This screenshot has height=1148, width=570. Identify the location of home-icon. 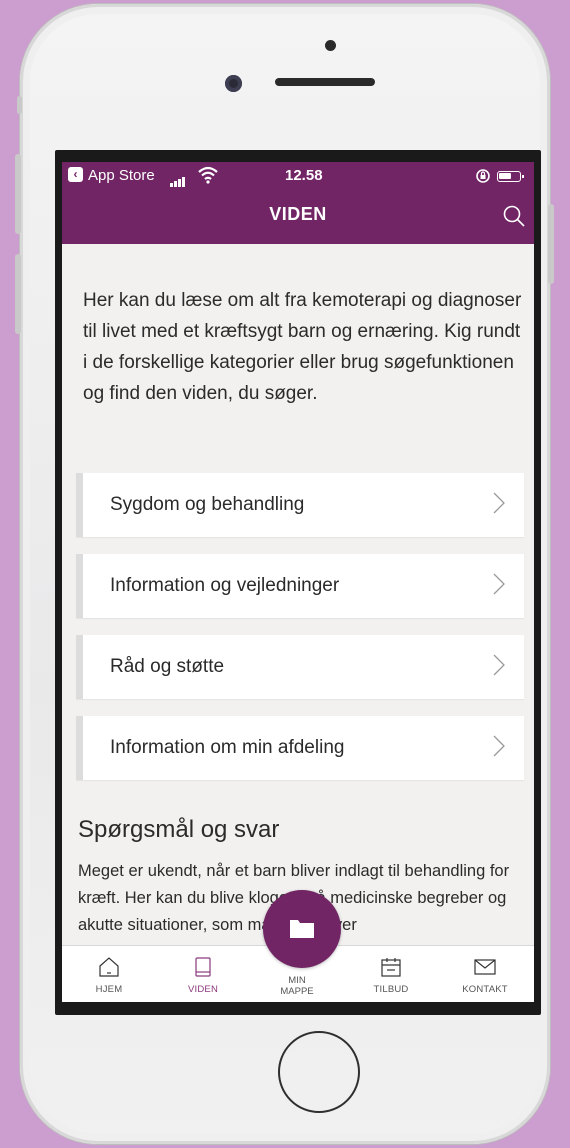
(109, 967).